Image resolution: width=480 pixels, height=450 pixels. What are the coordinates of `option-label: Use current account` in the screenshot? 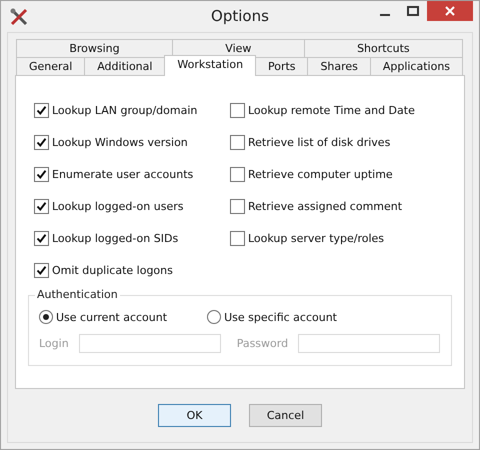 It's located at (112, 317).